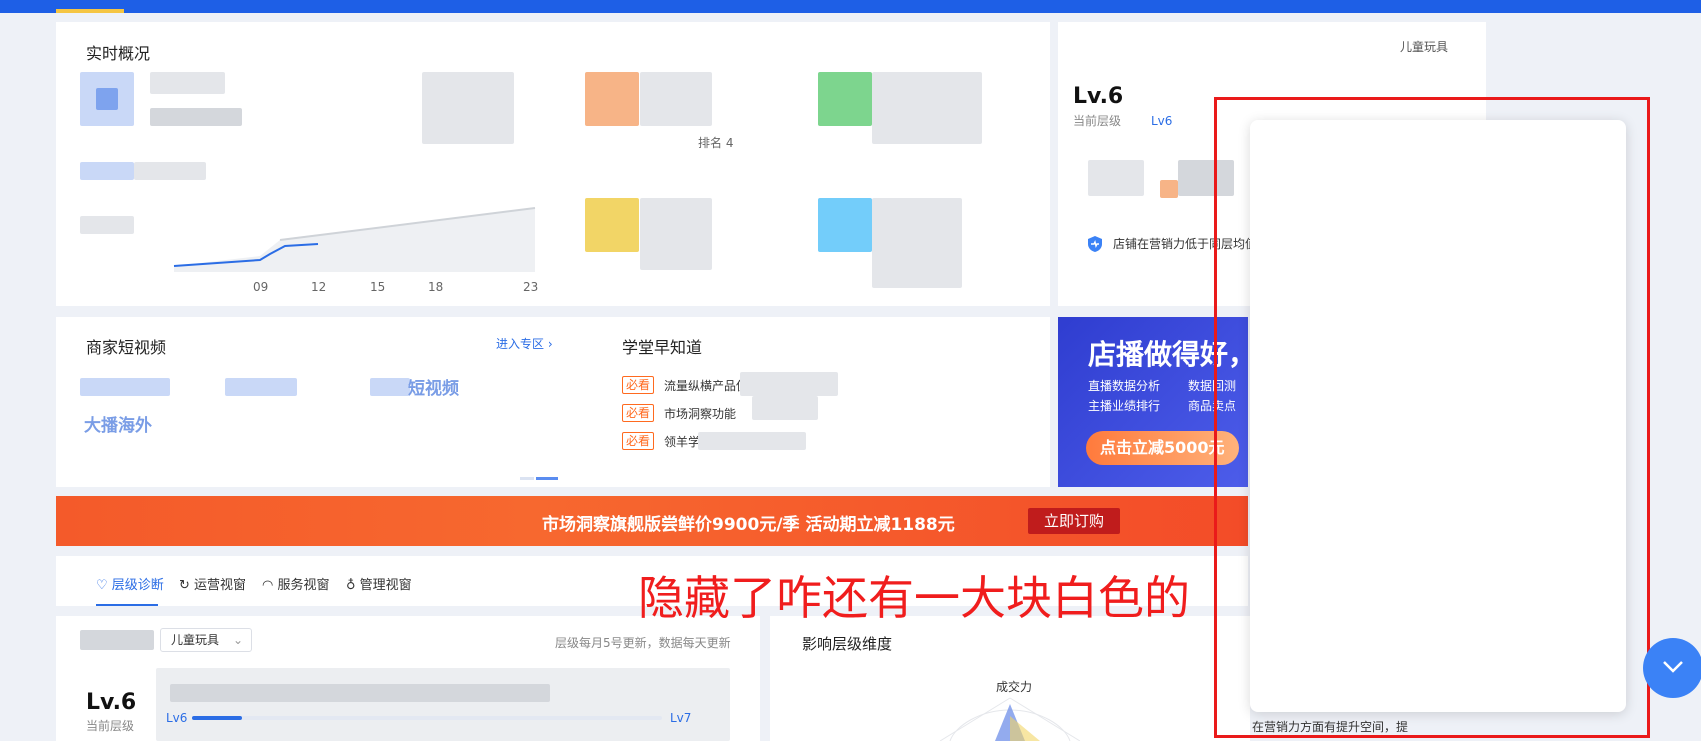 Image resolution: width=1701 pixels, height=741 pixels. I want to click on chart-tick: 12, so click(319, 287).